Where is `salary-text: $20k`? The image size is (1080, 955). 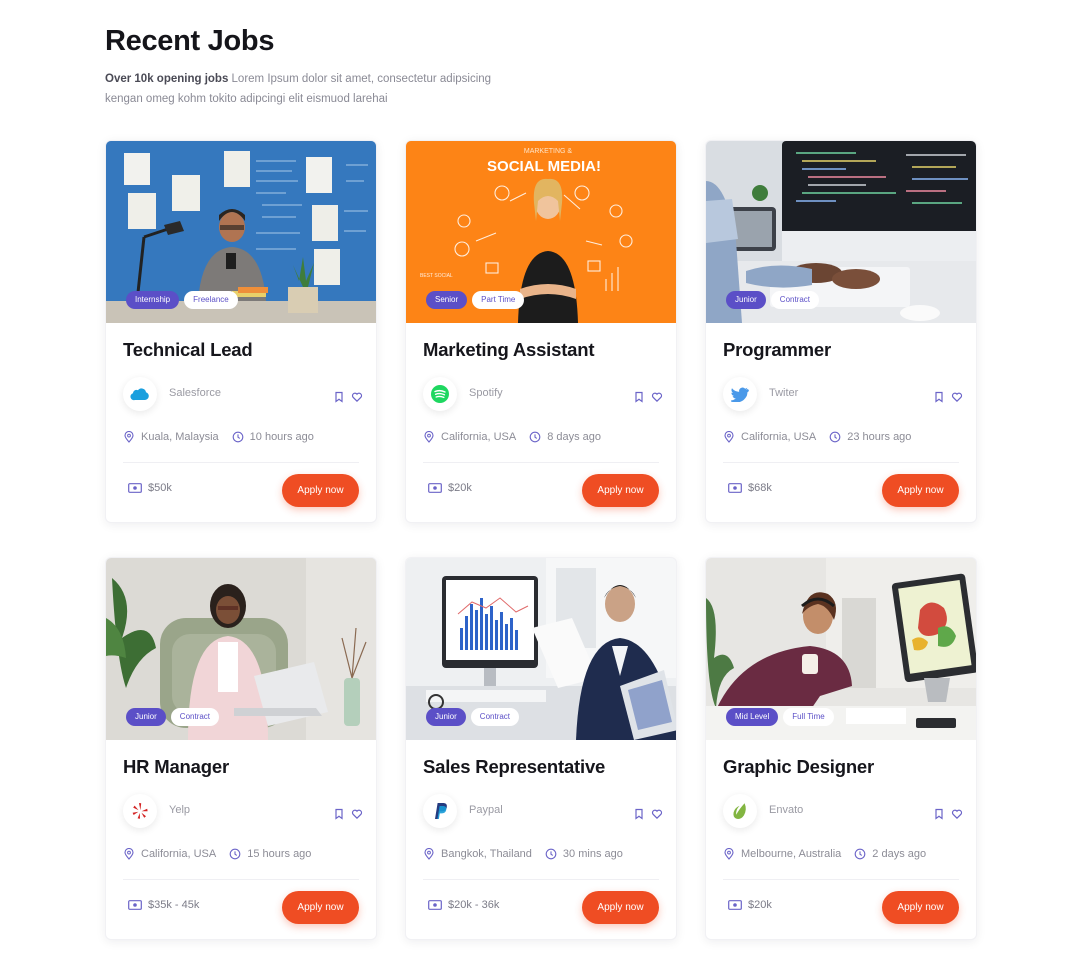
salary-text: $20k is located at coordinates (460, 488).